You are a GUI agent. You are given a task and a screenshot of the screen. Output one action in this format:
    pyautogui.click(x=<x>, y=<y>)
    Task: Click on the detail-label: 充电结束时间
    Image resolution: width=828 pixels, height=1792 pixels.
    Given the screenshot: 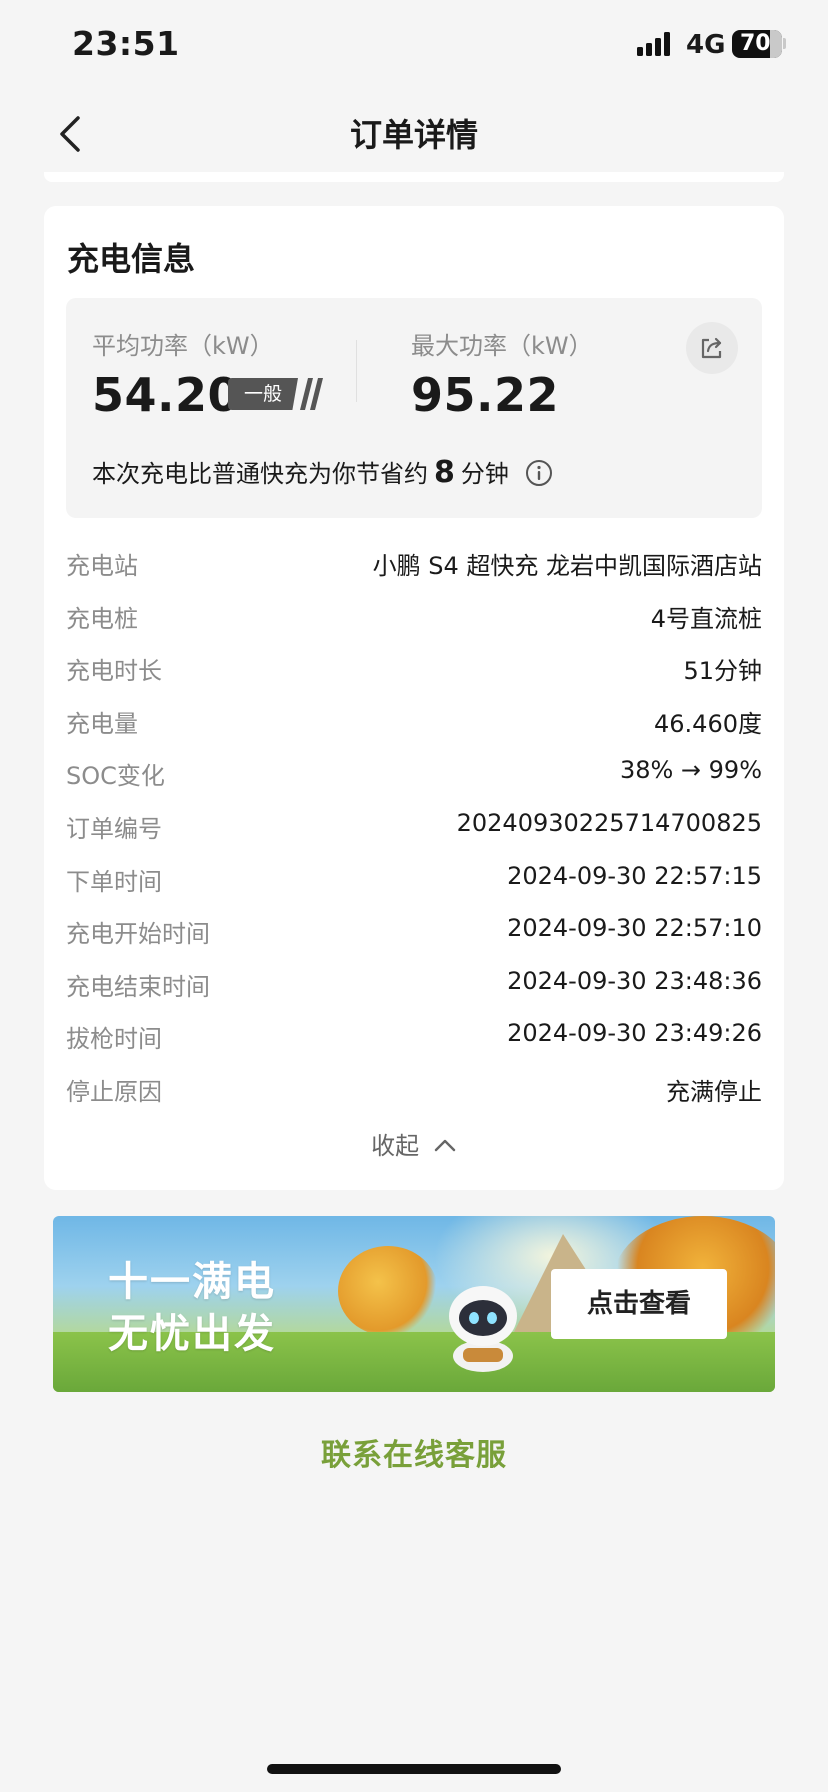 What is the action you would take?
    pyautogui.click(x=138, y=986)
    